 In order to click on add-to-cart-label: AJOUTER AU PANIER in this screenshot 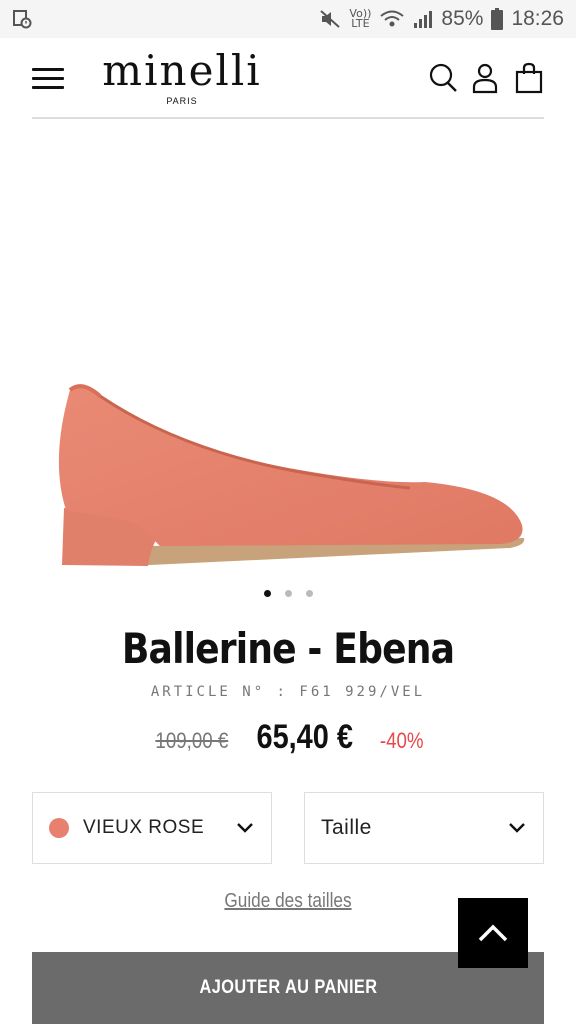, I will do `click(288, 987)`.